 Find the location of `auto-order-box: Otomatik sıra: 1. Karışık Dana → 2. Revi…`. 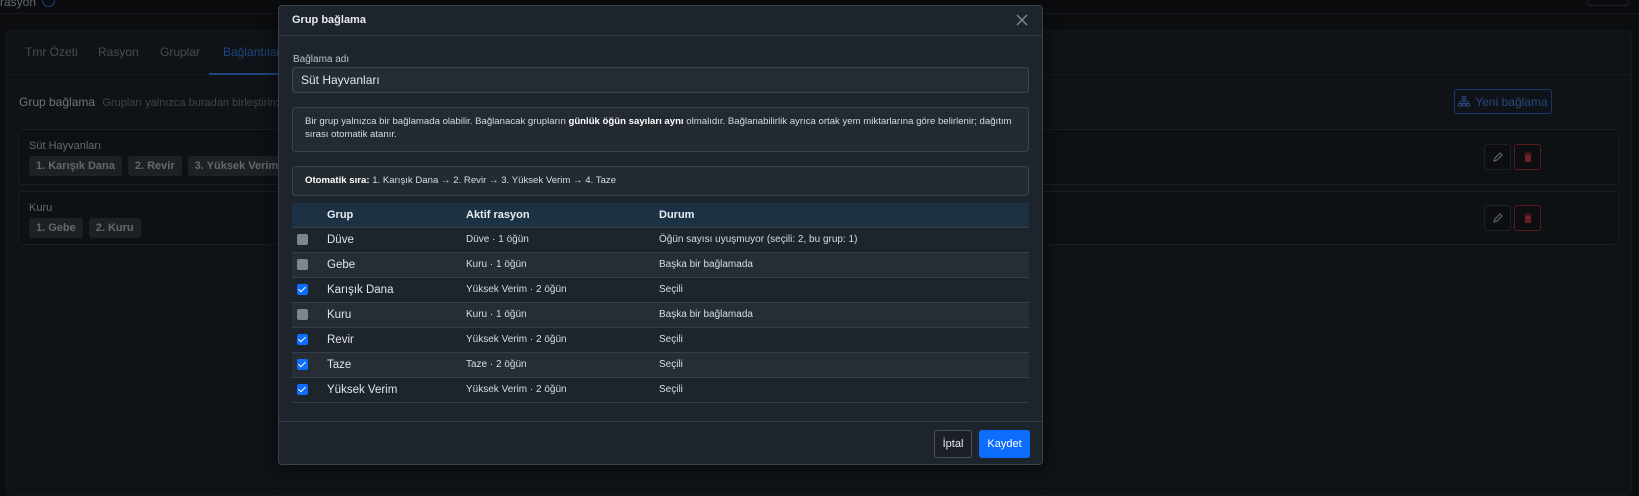

auto-order-box: Otomatik sıra: 1. Karışık Dana → 2. Revi… is located at coordinates (660, 181).